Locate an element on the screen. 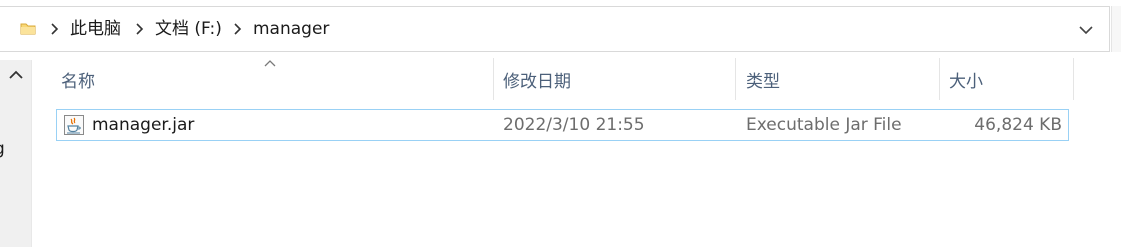 This screenshot has height=247, width=1121. file-type: Executable Jar File is located at coordinates (824, 125).